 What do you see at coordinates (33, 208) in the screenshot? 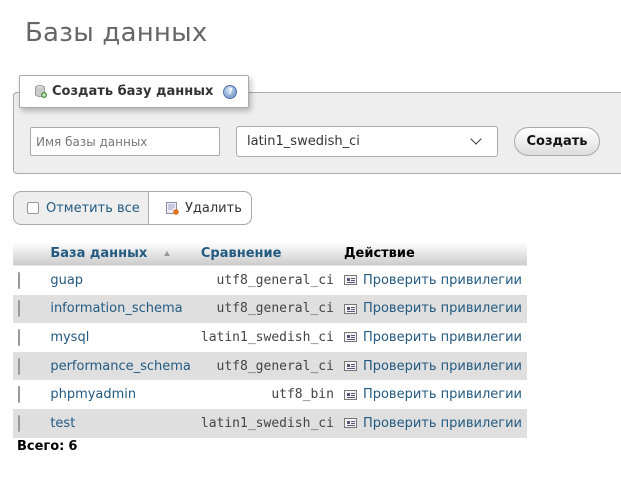
I see `check-all-checkbox` at bounding box center [33, 208].